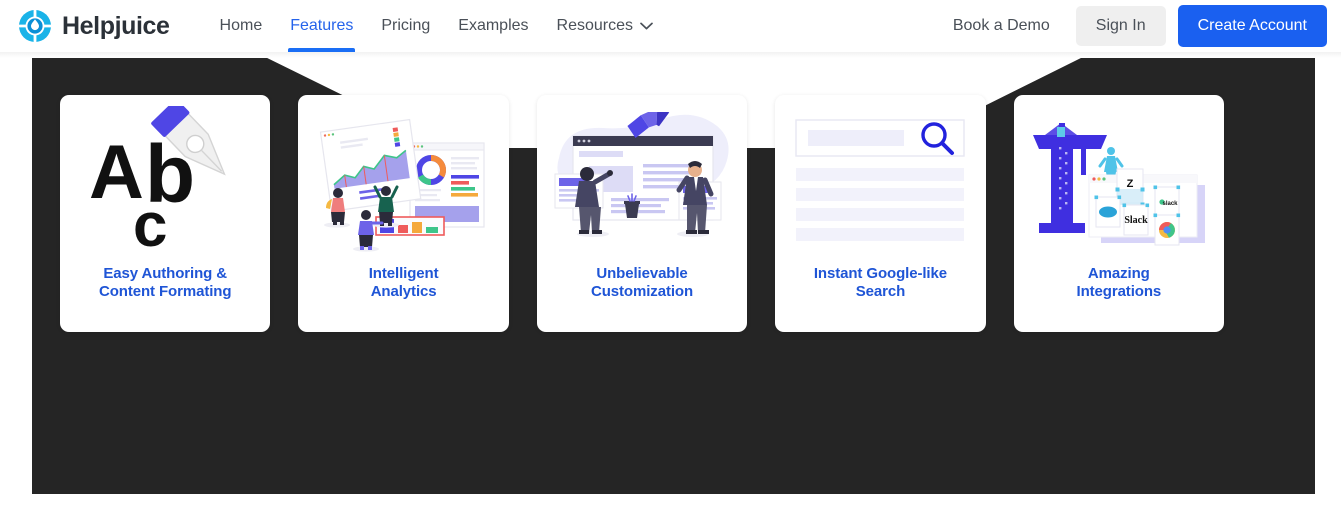 This screenshot has width=1341, height=522. I want to click on nav-item-examples: Examples, so click(493, 26).